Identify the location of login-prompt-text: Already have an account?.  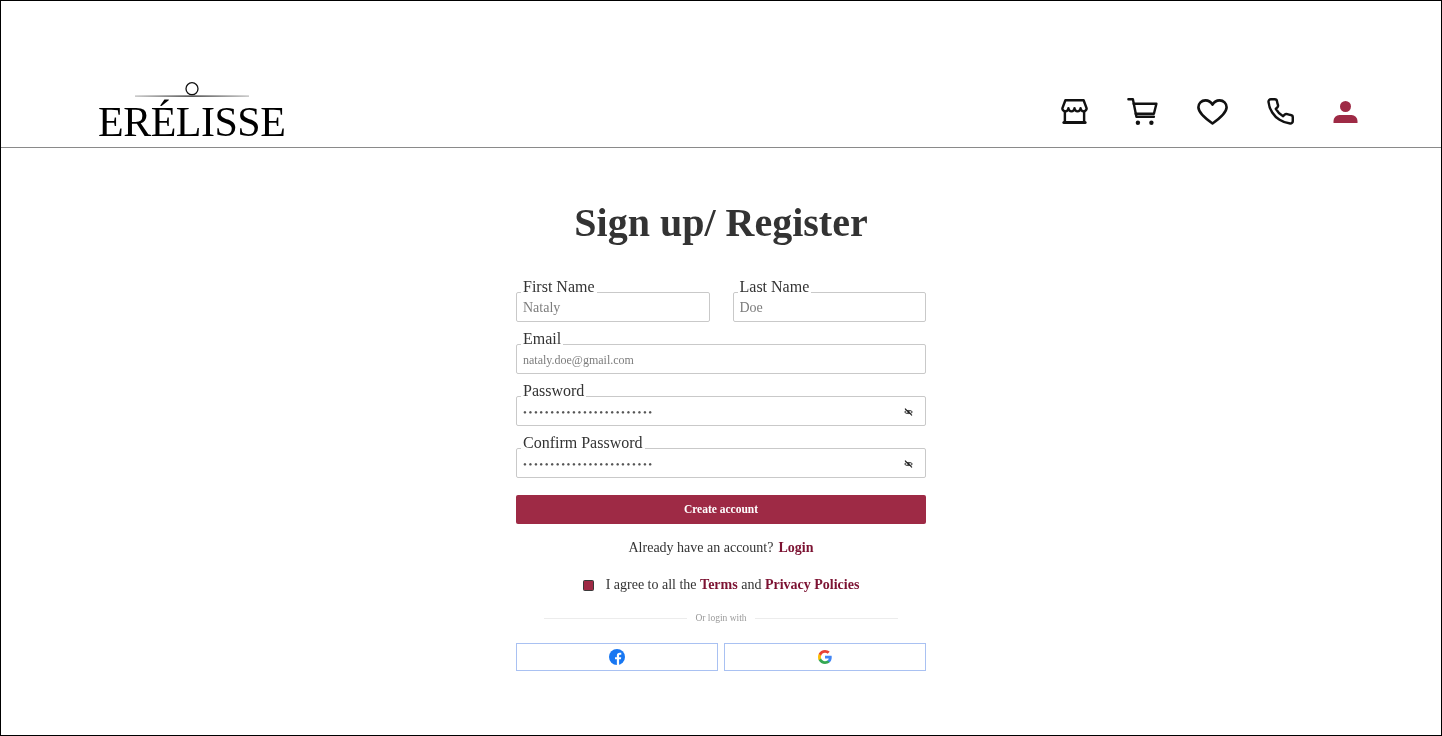
(701, 548).